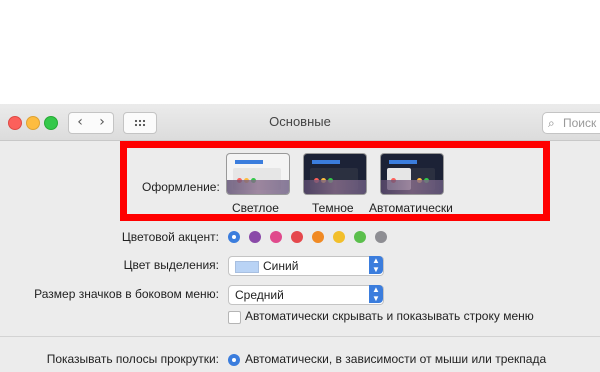  What do you see at coordinates (335, 174) in the screenshot?
I see `theme-dark` at bounding box center [335, 174].